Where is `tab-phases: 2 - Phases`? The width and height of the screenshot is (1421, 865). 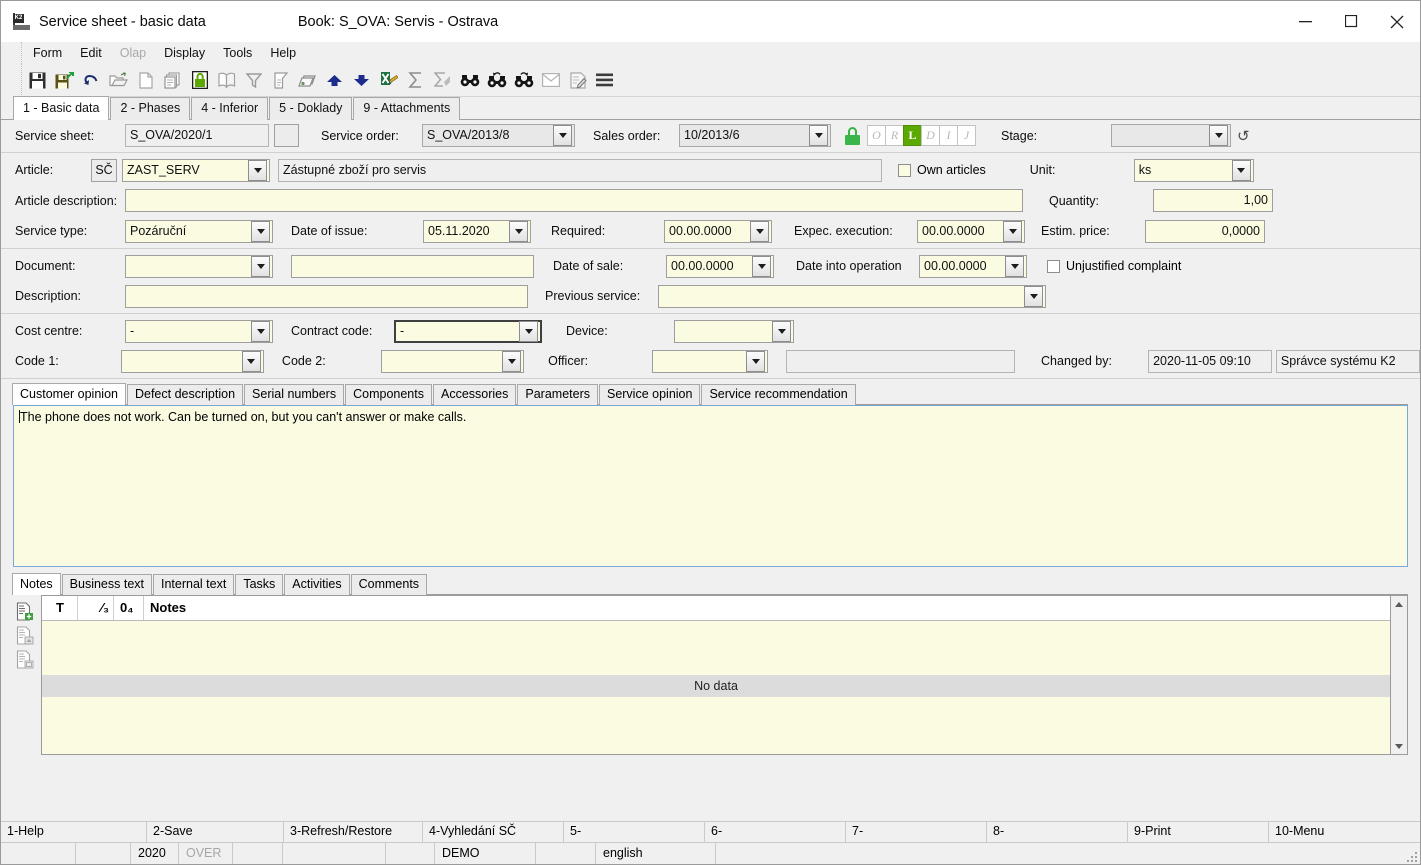
tab-phases: 2 - Phases is located at coordinates (150, 108).